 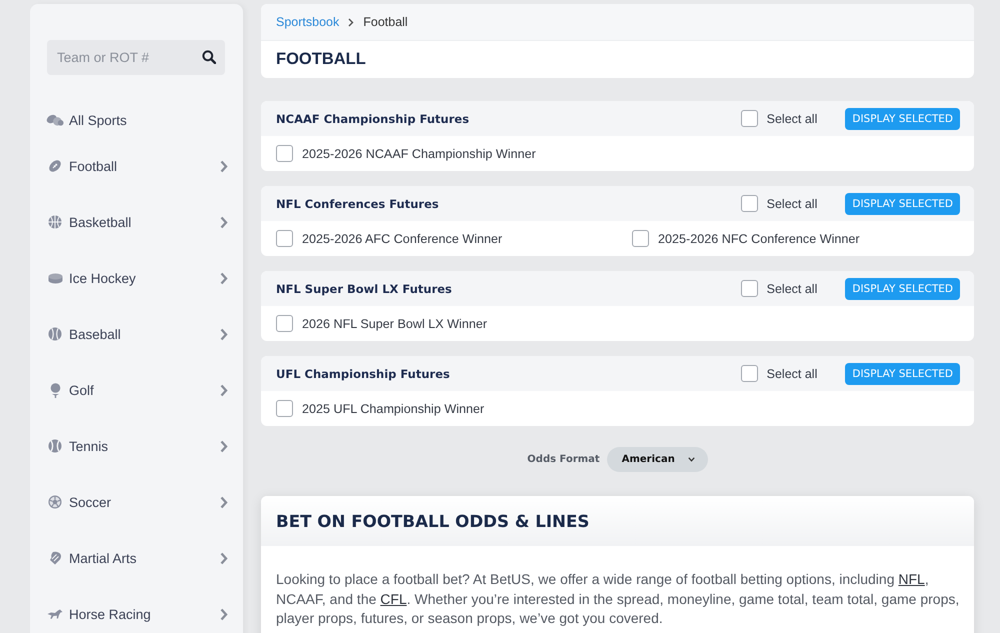 What do you see at coordinates (419, 153) in the screenshot?
I see `market-label: 2025-2026 NCAAF Championship Winner` at bounding box center [419, 153].